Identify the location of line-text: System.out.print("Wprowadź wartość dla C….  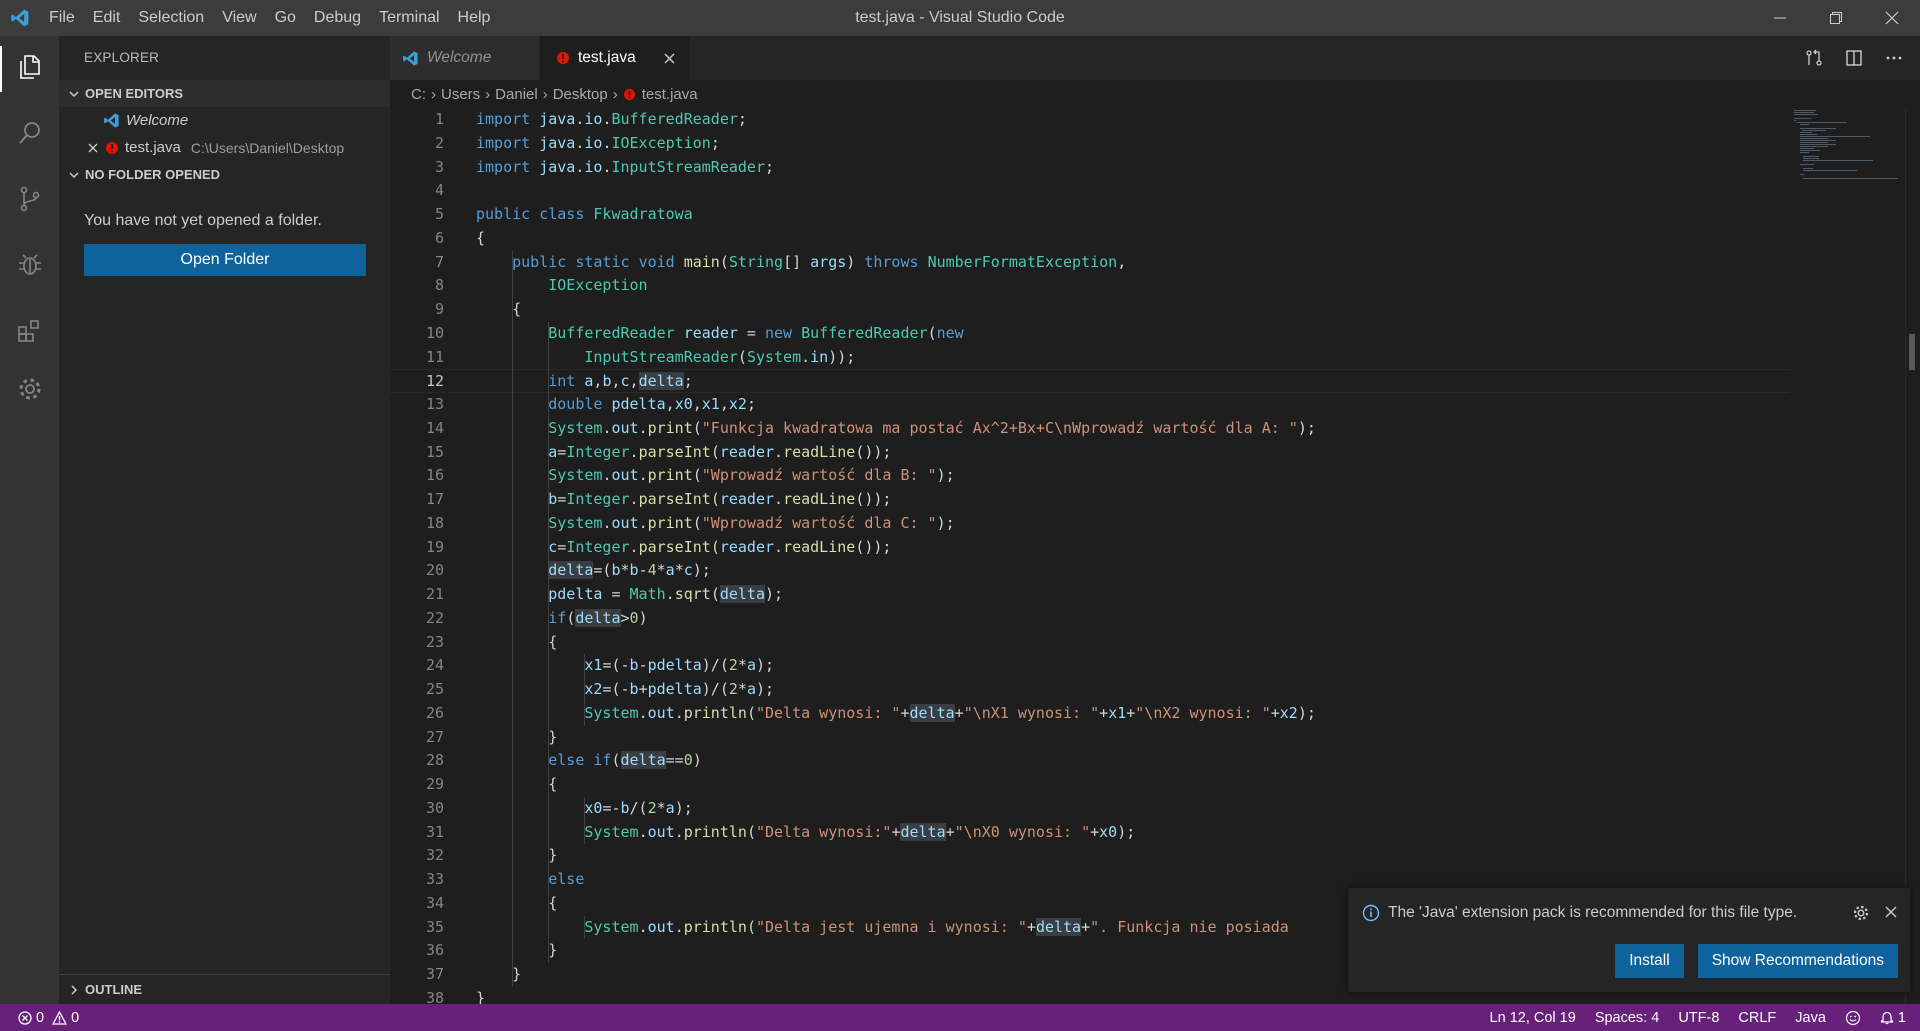
(699, 524).